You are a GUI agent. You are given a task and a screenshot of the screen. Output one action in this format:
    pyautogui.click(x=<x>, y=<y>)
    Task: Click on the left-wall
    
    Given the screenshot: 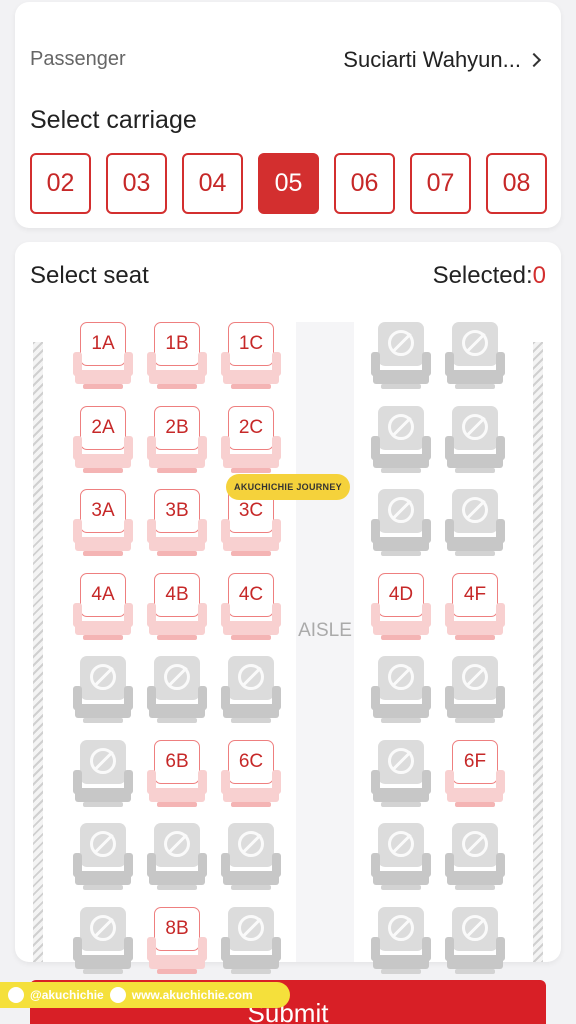 What is the action you would take?
    pyautogui.click(x=38, y=652)
    